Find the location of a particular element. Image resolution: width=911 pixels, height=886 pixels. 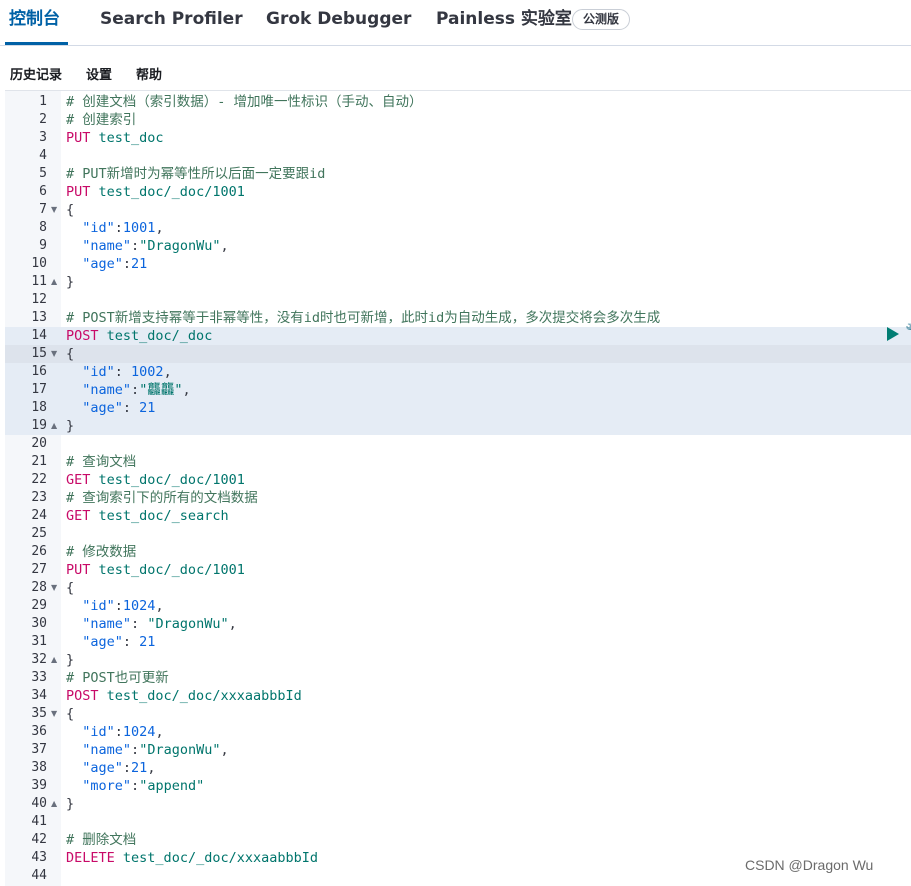

code-line: 14 POST test_doc/_doc is located at coordinates (458, 336).